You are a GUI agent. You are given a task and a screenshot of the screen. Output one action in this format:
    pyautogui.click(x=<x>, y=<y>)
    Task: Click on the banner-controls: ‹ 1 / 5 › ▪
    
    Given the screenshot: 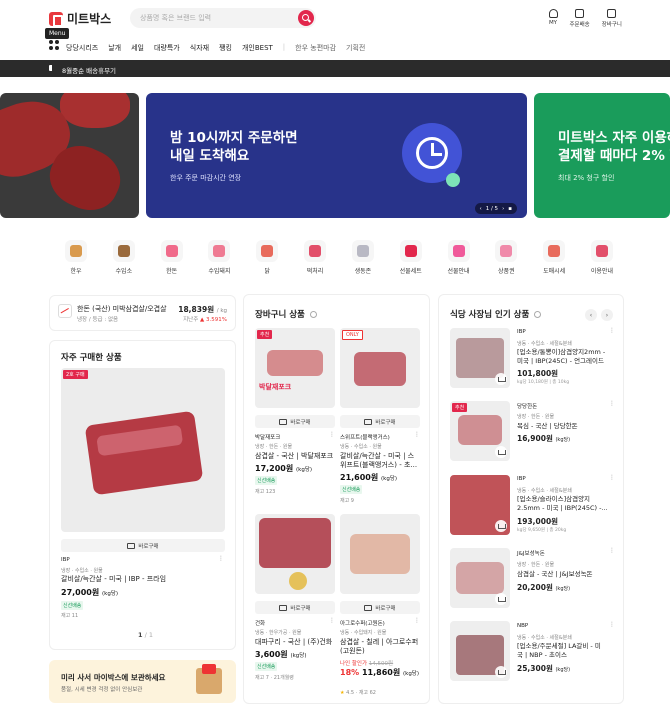 What is the action you would take?
    pyautogui.click(x=495, y=208)
    